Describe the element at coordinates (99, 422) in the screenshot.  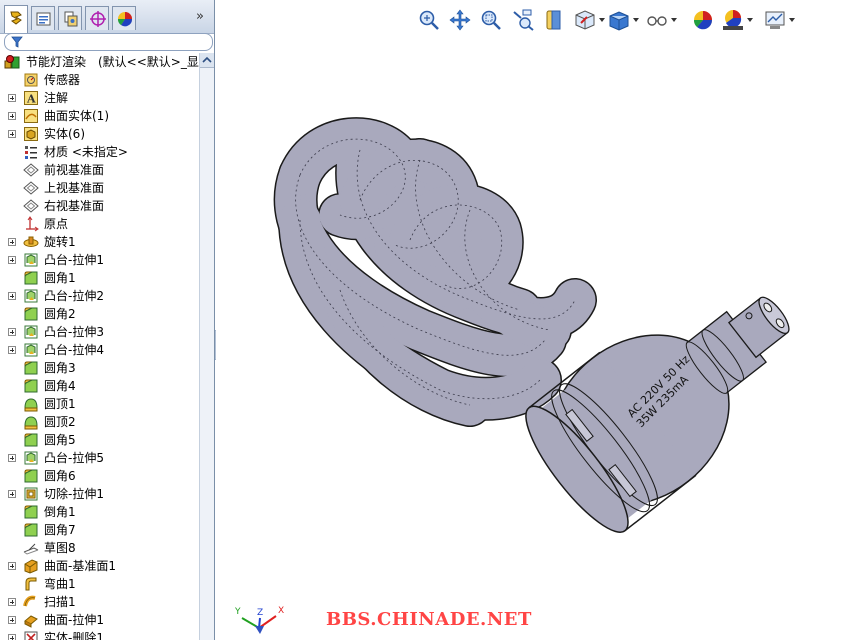
I see `tree-item: 圆顶2` at that location.